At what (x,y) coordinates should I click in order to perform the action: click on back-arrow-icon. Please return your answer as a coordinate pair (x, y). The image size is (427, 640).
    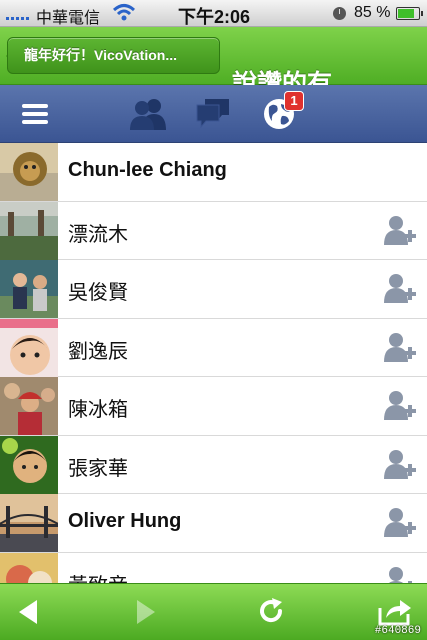
    Looking at the image, I should click on (28, 614).